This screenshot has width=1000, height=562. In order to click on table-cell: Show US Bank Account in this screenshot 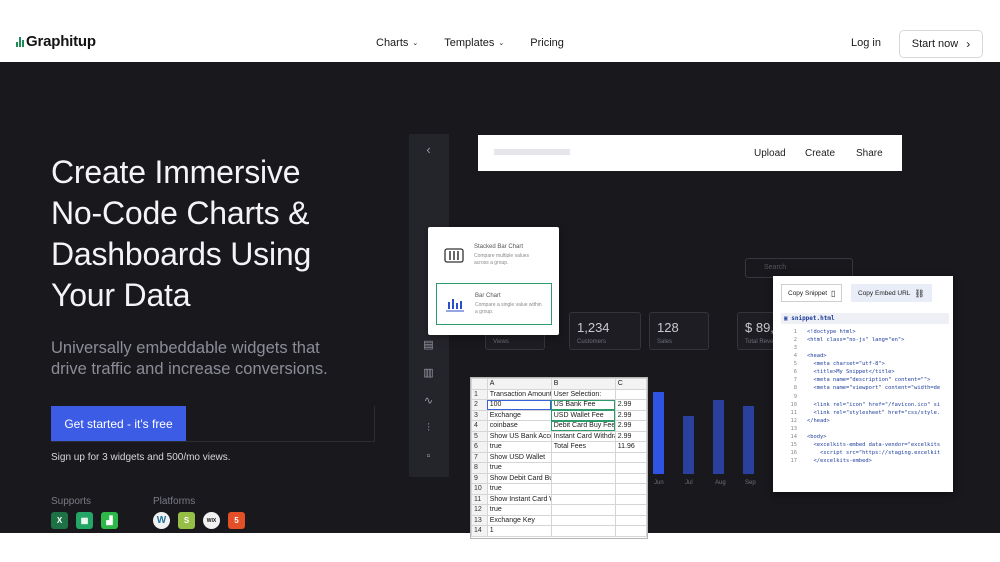, I will do `click(519, 436)`.